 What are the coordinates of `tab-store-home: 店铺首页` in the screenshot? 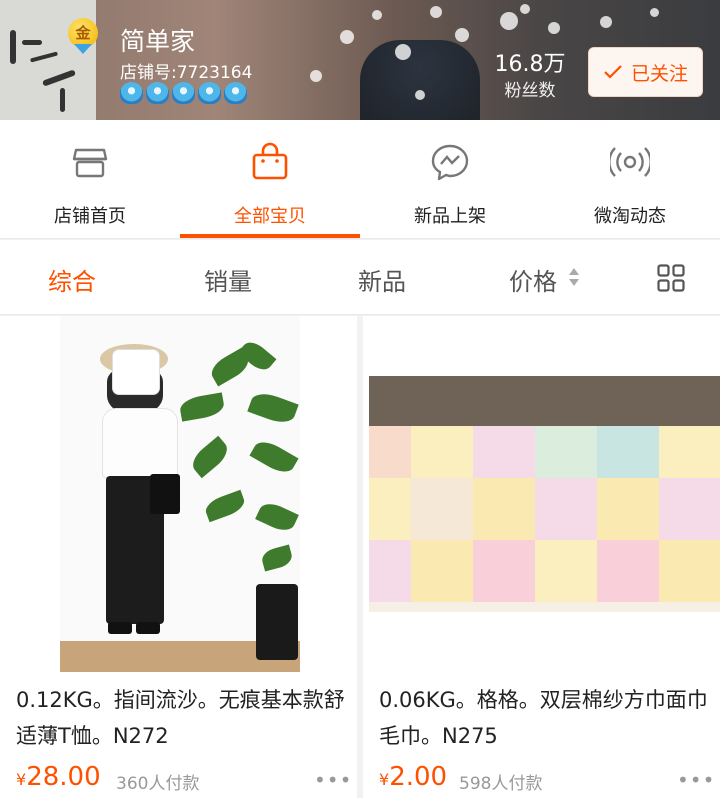 It's located at (90, 179).